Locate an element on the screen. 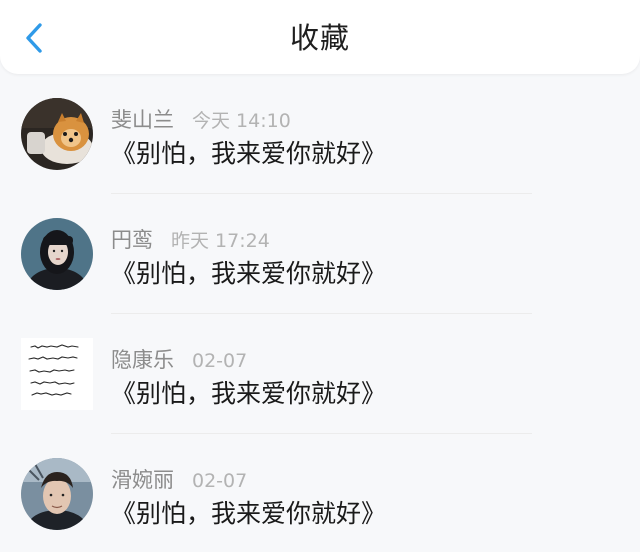 The image size is (640, 552). man-portrait-image is located at coordinates (57, 494).